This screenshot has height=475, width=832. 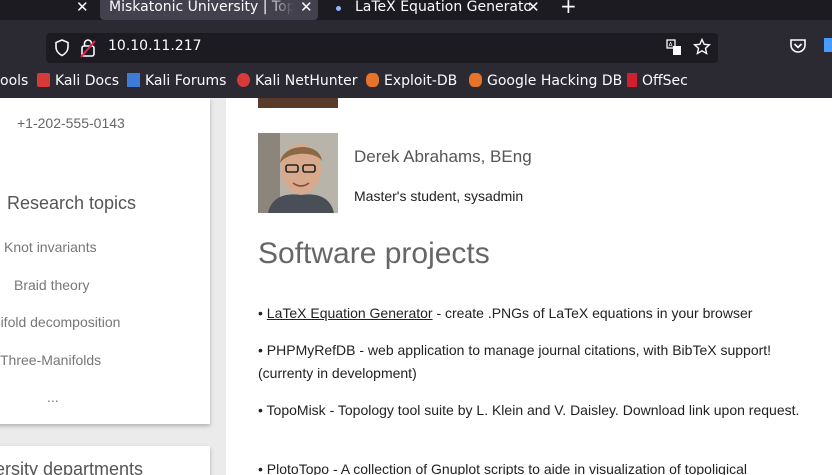 I want to click on bookmark-label: Exploit-DB, so click(x=421, y=81).